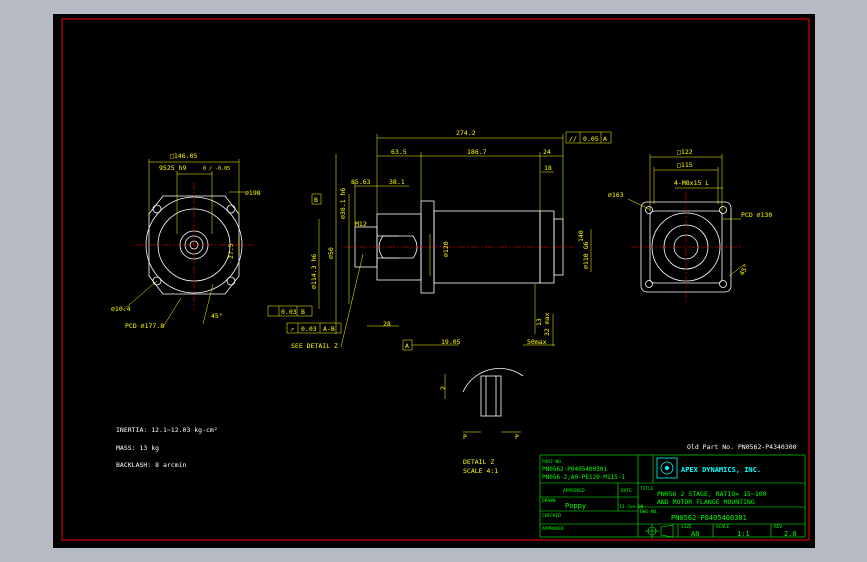 Image resolution: width=867 pixels, height=562 pixels. What do you see at coordinates (361, 182) in the screenshot?
I see `front-dim-8563: 85.63` at bounding box center [361, 182].